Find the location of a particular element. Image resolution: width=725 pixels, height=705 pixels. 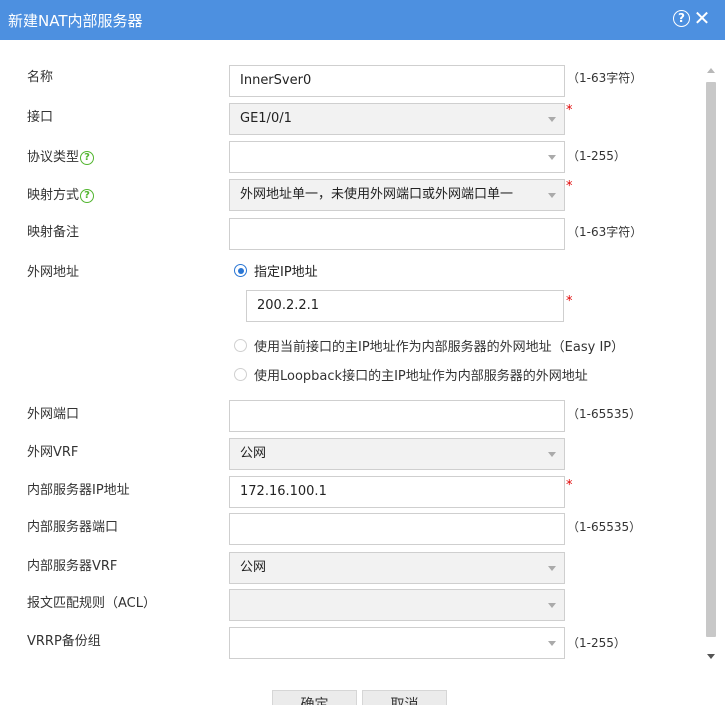

internal-ip-value: 172.16.100.1 is located at coordinates (283, 491).